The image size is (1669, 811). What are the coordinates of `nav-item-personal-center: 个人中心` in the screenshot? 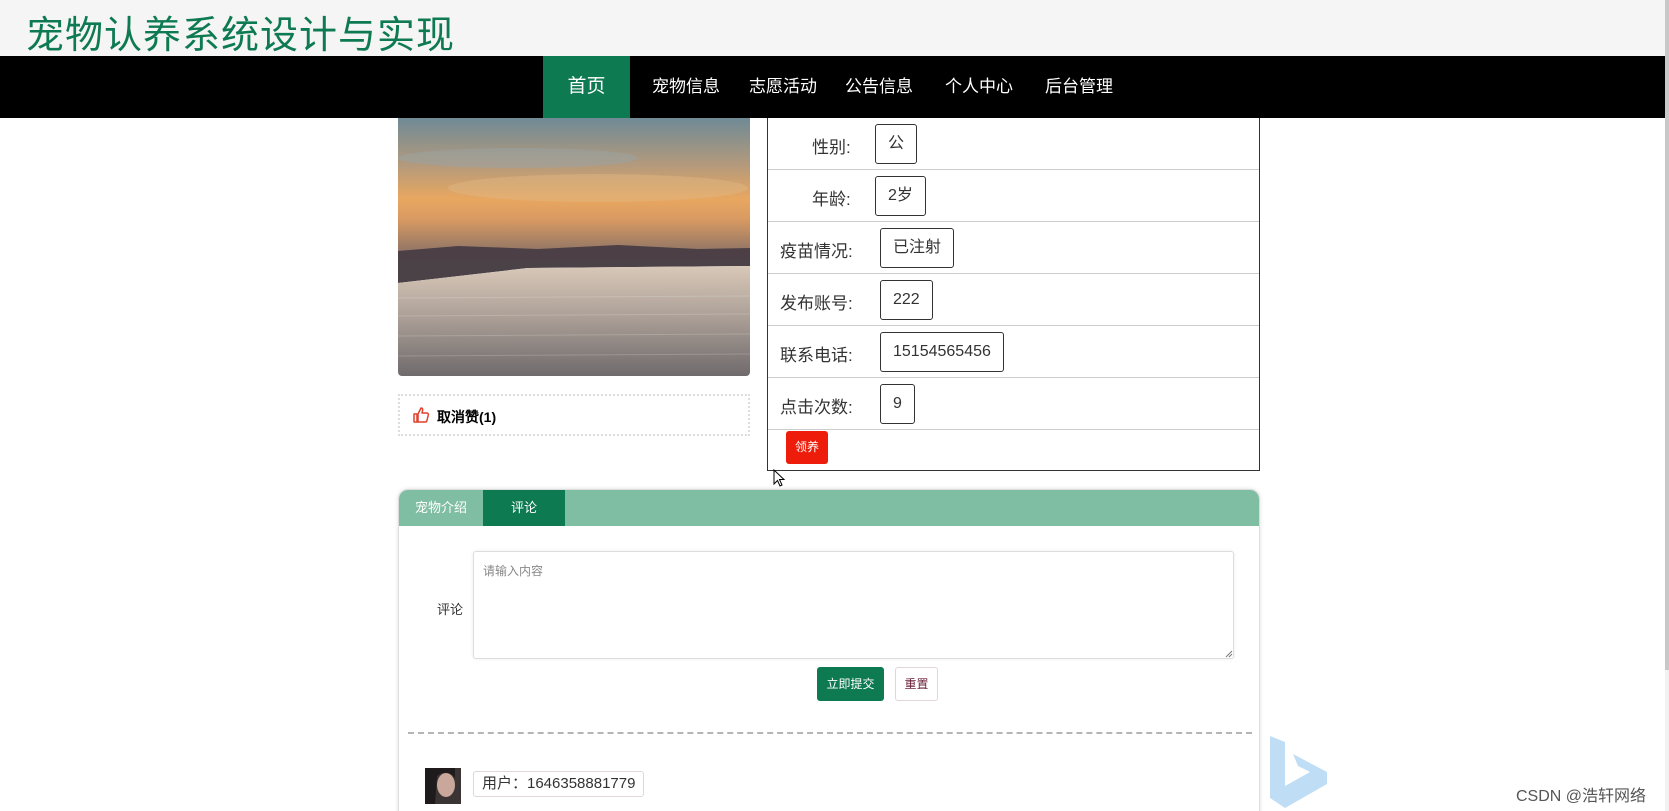 It's located at (979, 87).